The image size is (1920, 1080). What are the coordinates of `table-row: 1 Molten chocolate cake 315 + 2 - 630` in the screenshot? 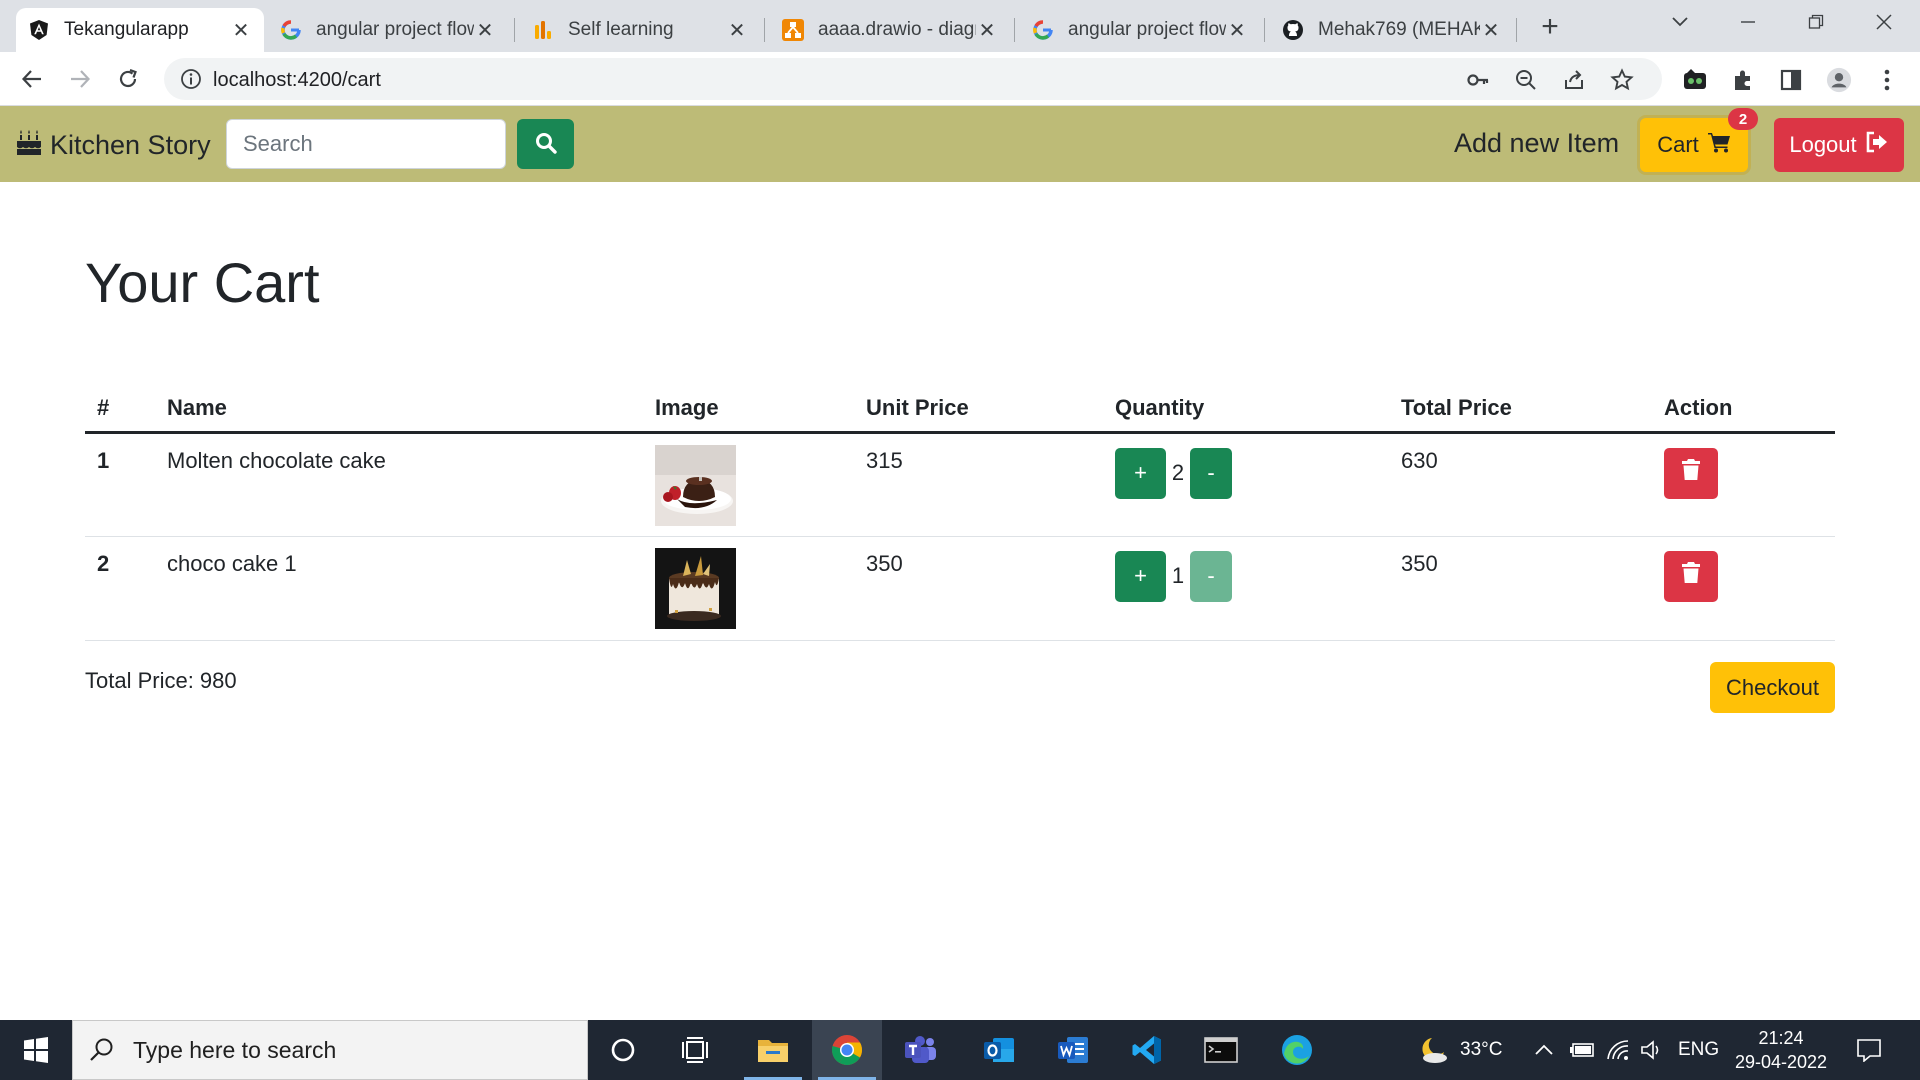 It's located at (960, 484).